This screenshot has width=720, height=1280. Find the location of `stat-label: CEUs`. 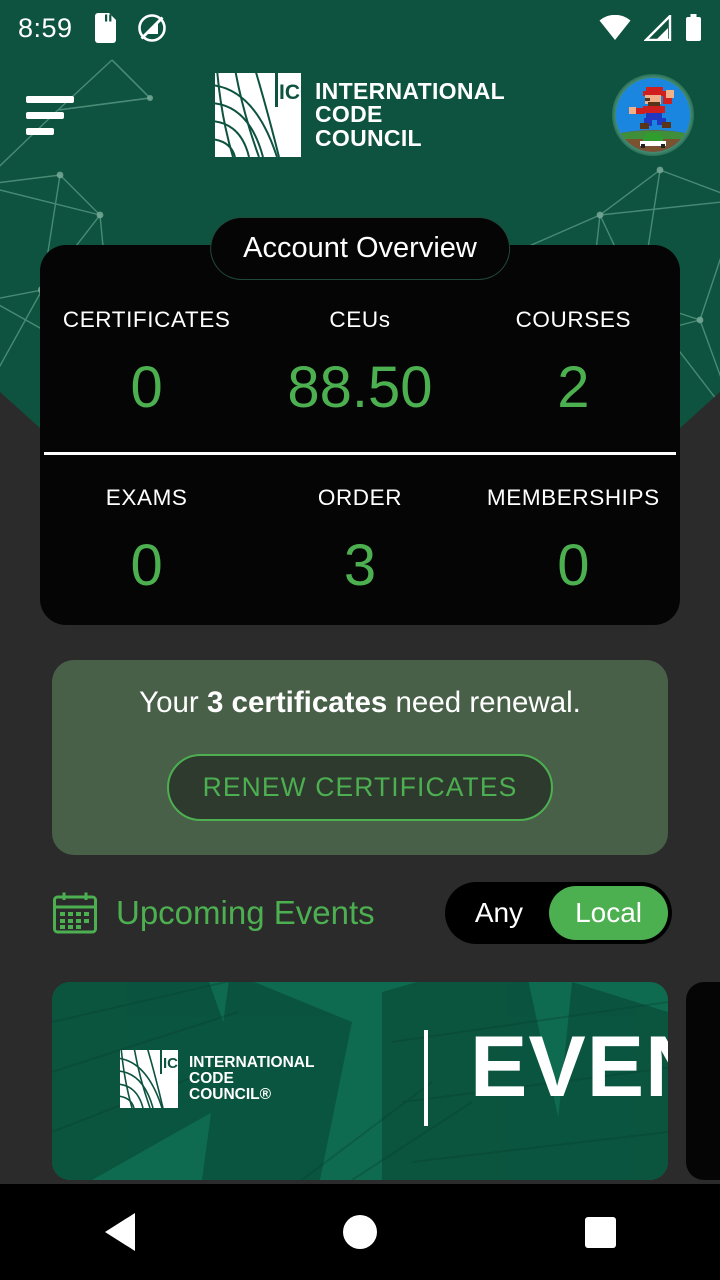

stat-label: CEUs is located at coordinates (360, 319).